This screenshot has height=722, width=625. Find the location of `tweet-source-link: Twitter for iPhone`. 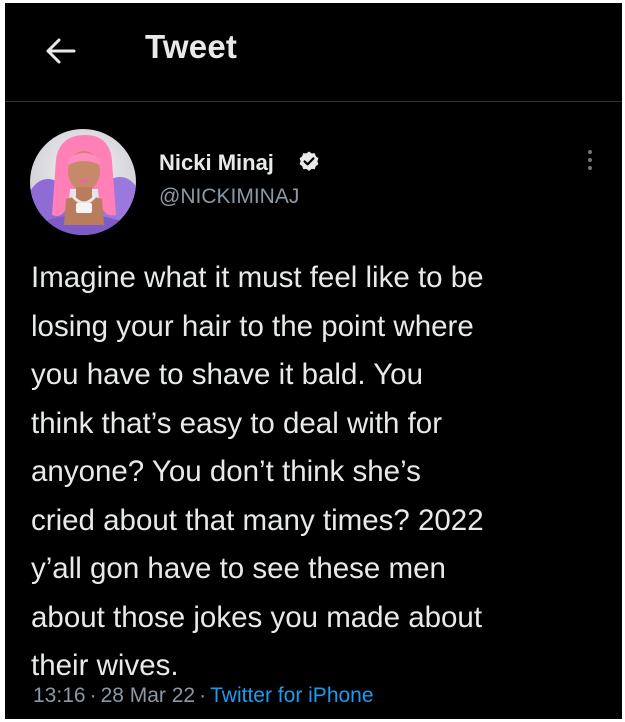

tweet-source-link: Twitter for iPhone is located at coordinates (291, 695).